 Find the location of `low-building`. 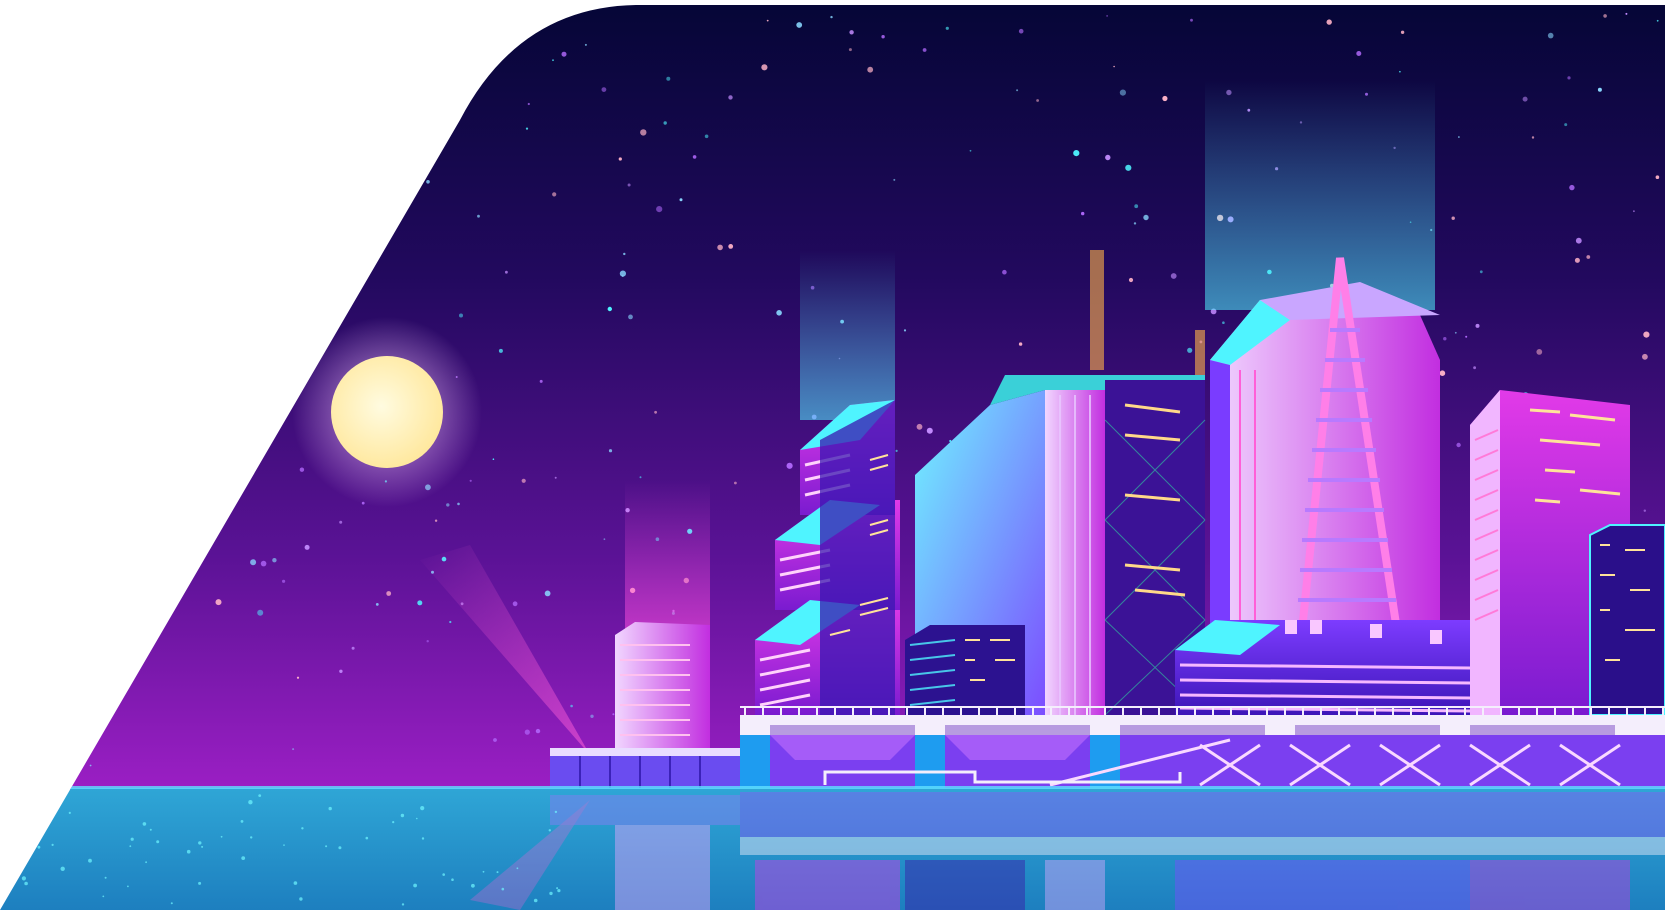

low-building is located at coordinates (965, 670).